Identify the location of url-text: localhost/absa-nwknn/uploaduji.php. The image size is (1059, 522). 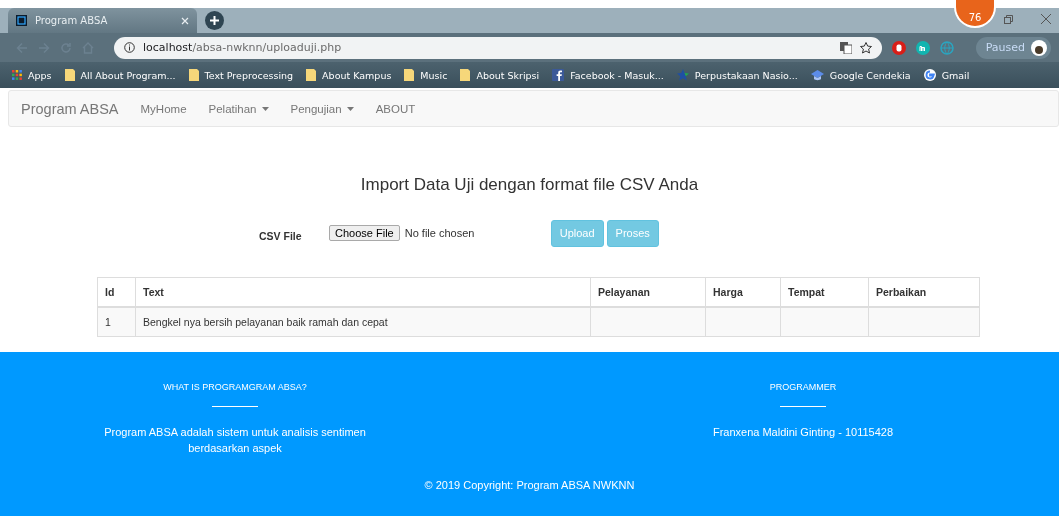
(243, 47).